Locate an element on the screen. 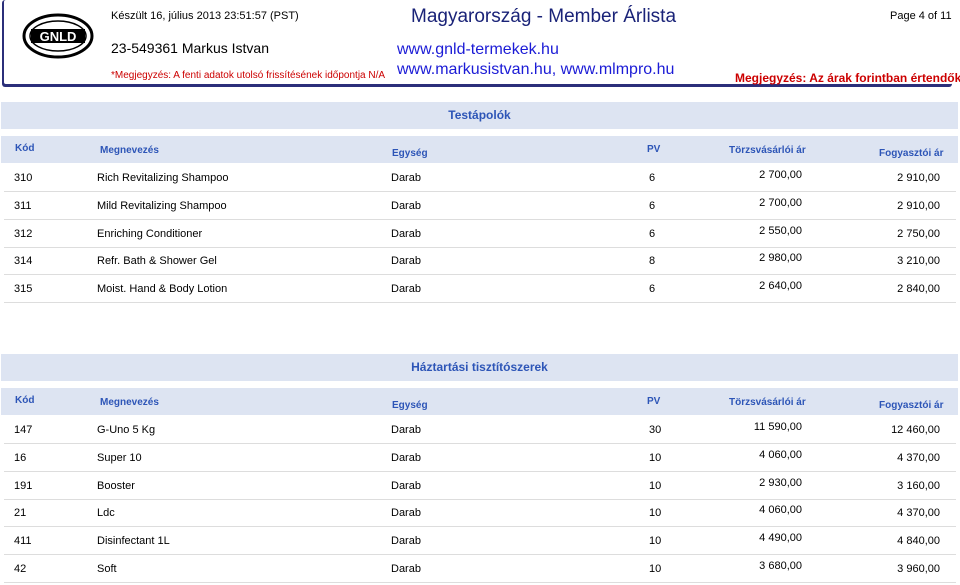 The height and width of the screenshot is (585, 960). document-title: Magyarország - Member Árlista is located at coordinates (544, 16).